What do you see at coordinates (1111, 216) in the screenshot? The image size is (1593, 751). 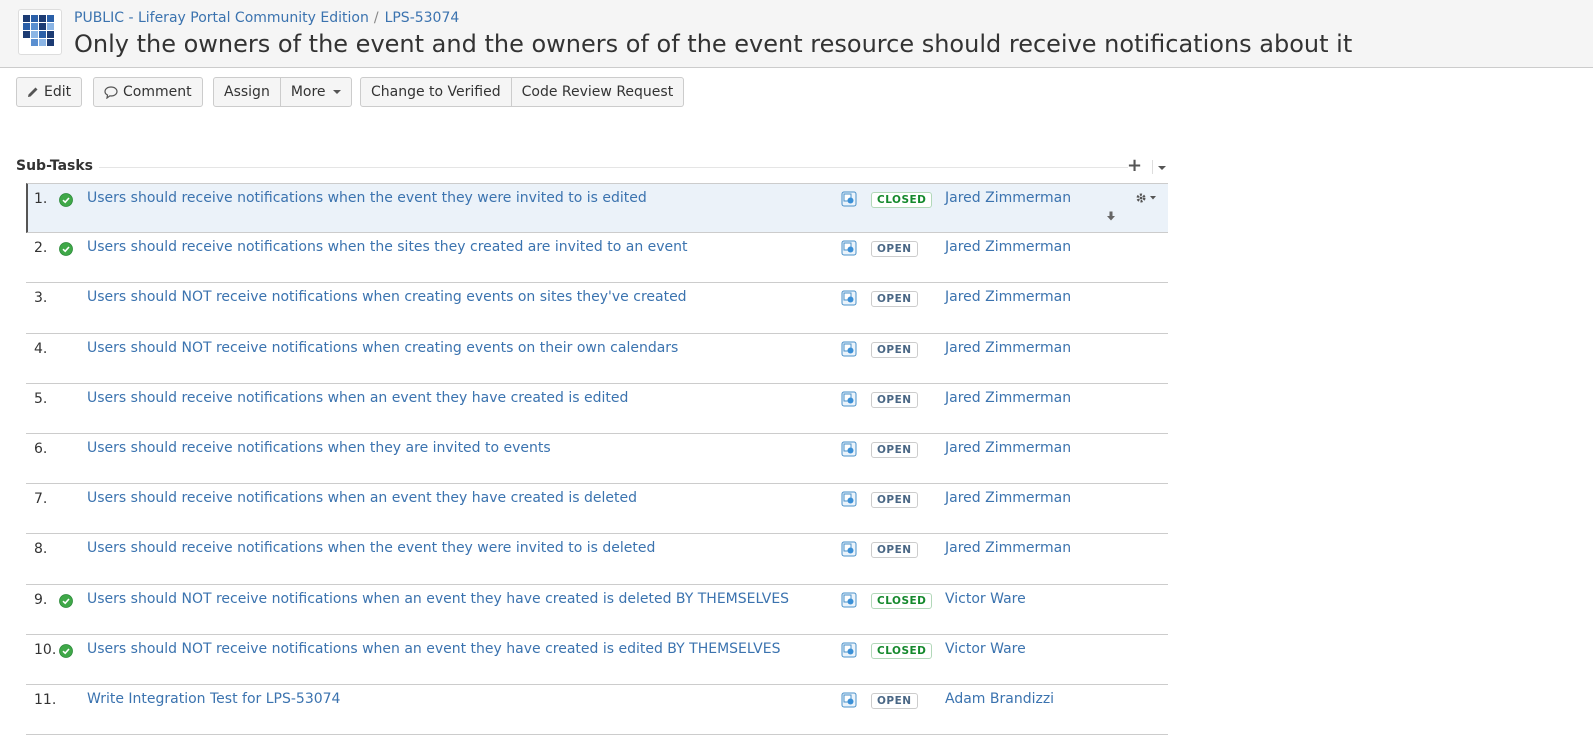 I see `arrow-down-icon` at bounding box center [1111, 216].